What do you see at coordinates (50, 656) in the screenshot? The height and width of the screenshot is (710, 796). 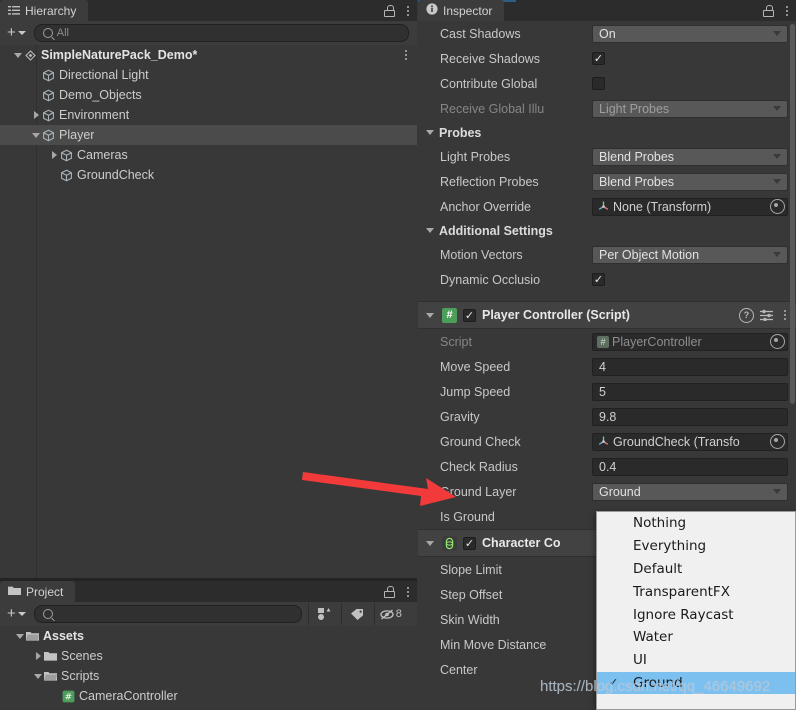 I see `folder-icon` at bounding box center [50, 656].